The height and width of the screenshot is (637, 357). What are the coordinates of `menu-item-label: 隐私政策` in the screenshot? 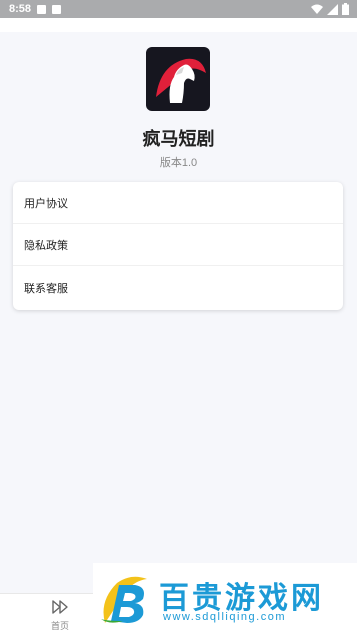 It's located at (46, 245).